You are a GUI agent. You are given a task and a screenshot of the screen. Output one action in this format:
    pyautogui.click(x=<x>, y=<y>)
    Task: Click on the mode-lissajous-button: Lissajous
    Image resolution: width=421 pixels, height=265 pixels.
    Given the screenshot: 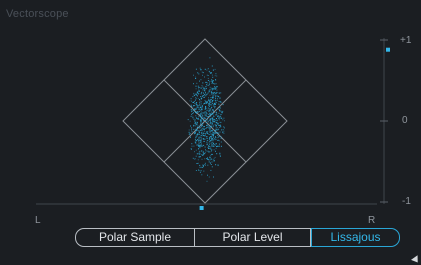 What is the action you would take?
    pyautogui.click(x=355, y=237)
    